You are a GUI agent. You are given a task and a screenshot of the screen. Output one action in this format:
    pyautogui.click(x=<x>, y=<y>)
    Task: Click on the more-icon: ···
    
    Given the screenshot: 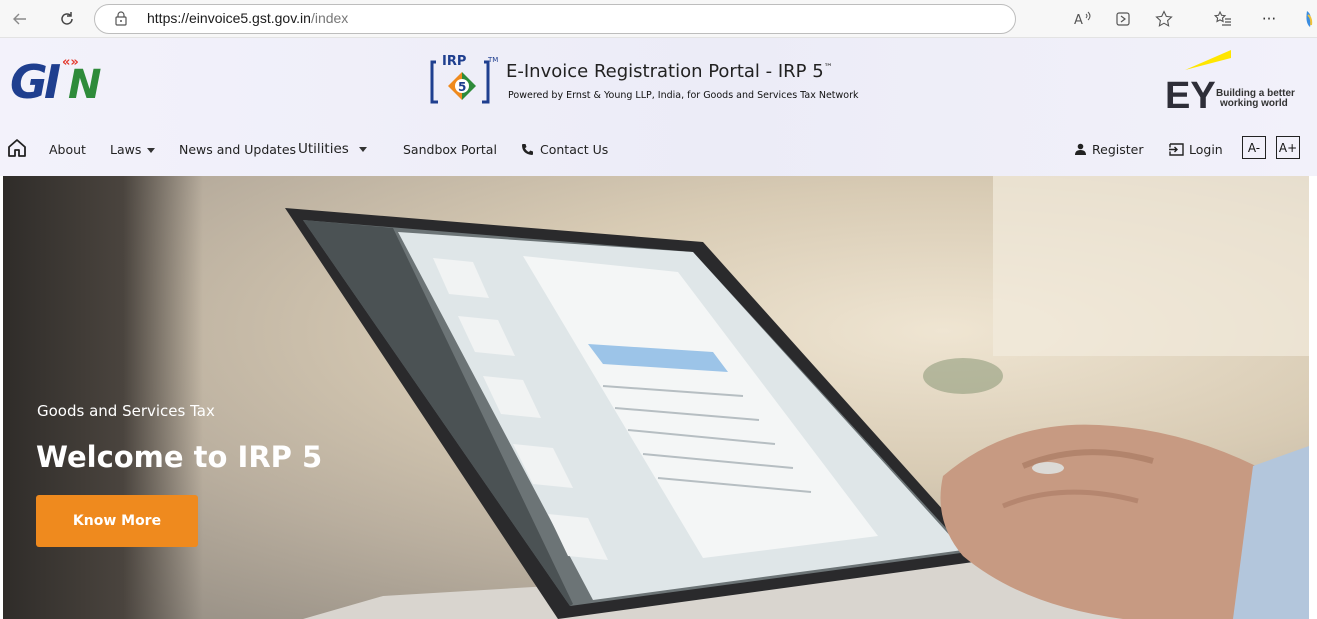 What is the action you would take?
    pyautogui.click(x=1269, y=19)
    